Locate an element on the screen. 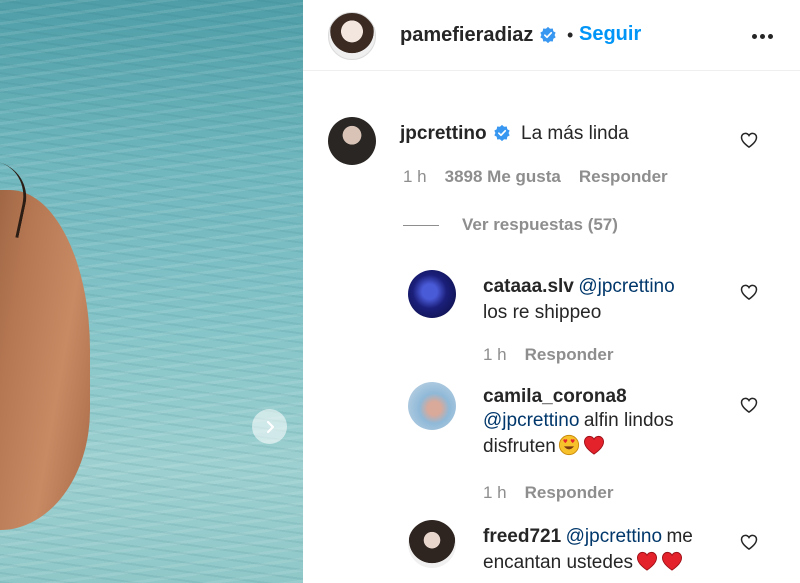 The image size is (800, 583). chevron-right-icon is located at coordinates (270, 426).